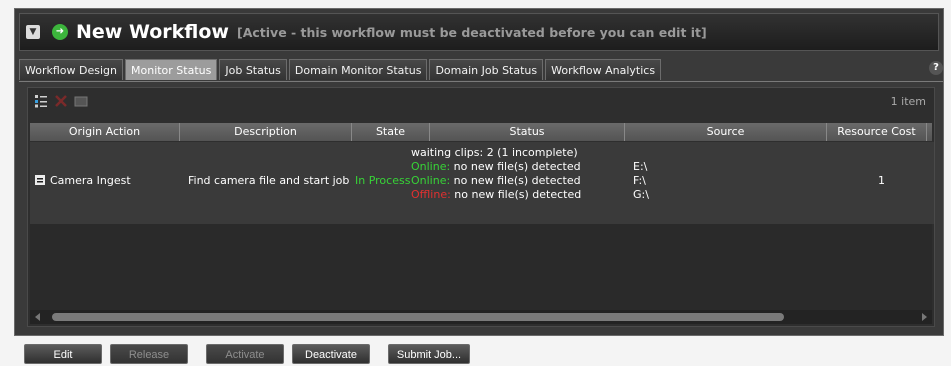 Image resolution: width=951 pixels, height=366 pixels. Describe the element at coordinates (383, 180) in the screenshot. I see `state-cell: In Process` at that location.